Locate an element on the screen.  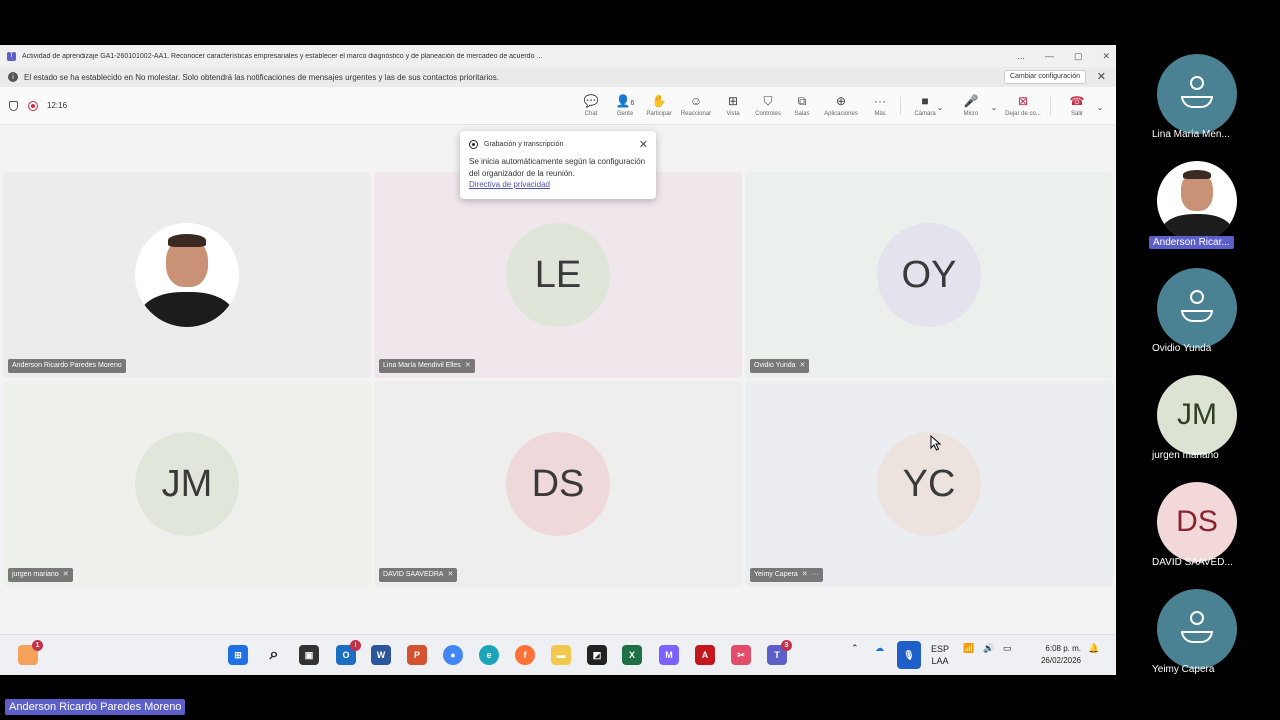
more-icon: ··· is located at coordinates (815, 574).